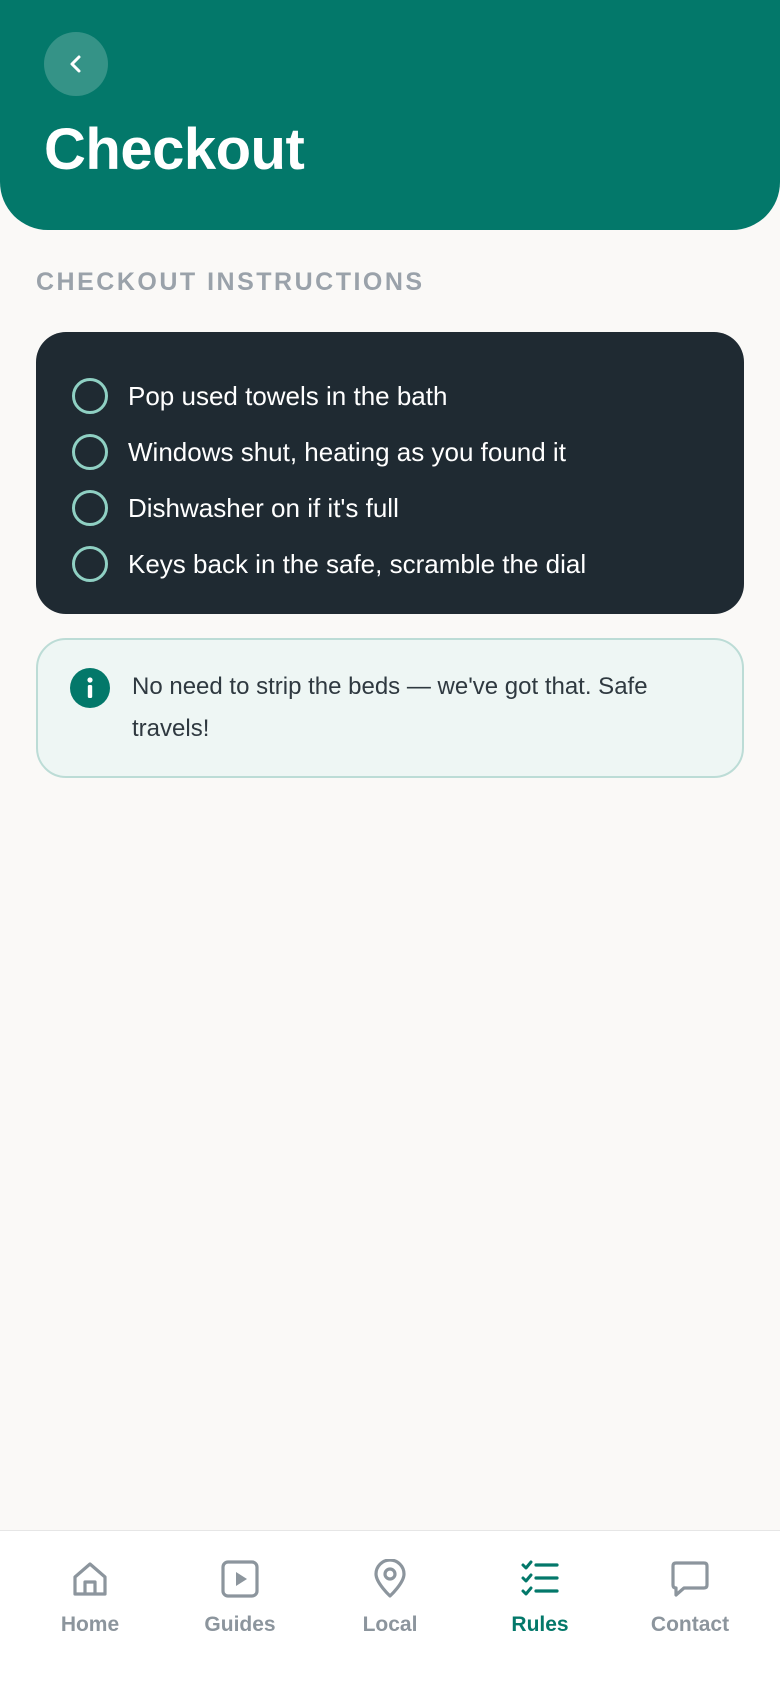 The image size is (780, 1688). I want to click on chevron-left-icon, so click(75, 64).